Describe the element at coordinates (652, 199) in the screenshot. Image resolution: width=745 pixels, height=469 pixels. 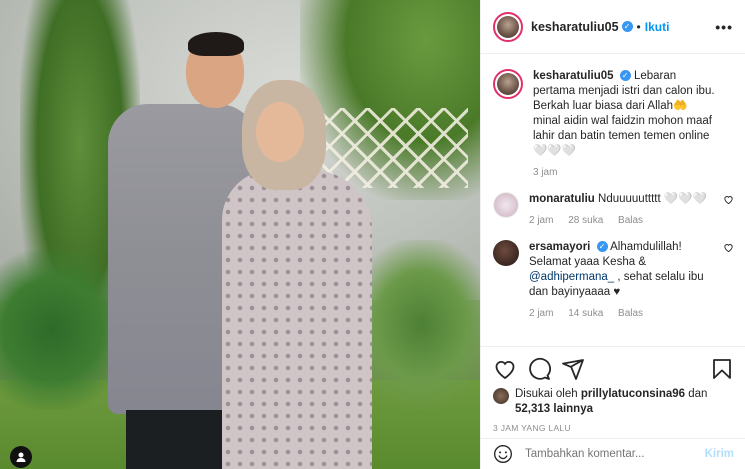
I see `comment-text: Nduuuuuttttt 🤍🤍🤍` at that location.